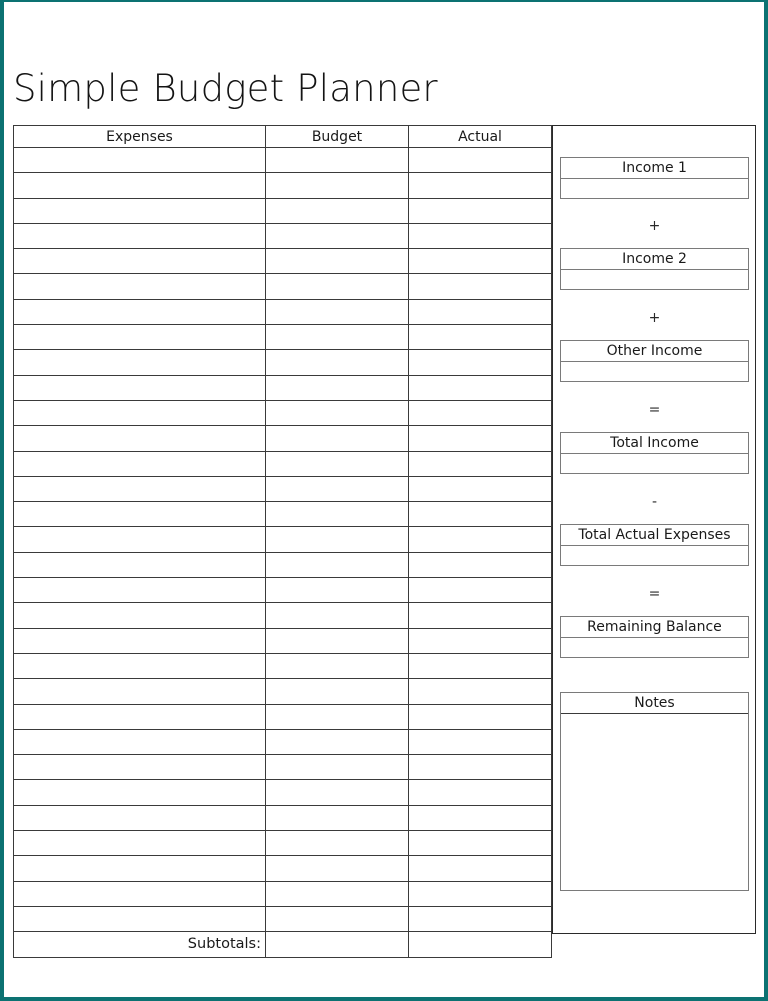 The height and width of the screenshot is (1001, 768). Describe the element at coordinates (480, 944) in the screenshot. I see `subtotals-actual-cell` at that location.